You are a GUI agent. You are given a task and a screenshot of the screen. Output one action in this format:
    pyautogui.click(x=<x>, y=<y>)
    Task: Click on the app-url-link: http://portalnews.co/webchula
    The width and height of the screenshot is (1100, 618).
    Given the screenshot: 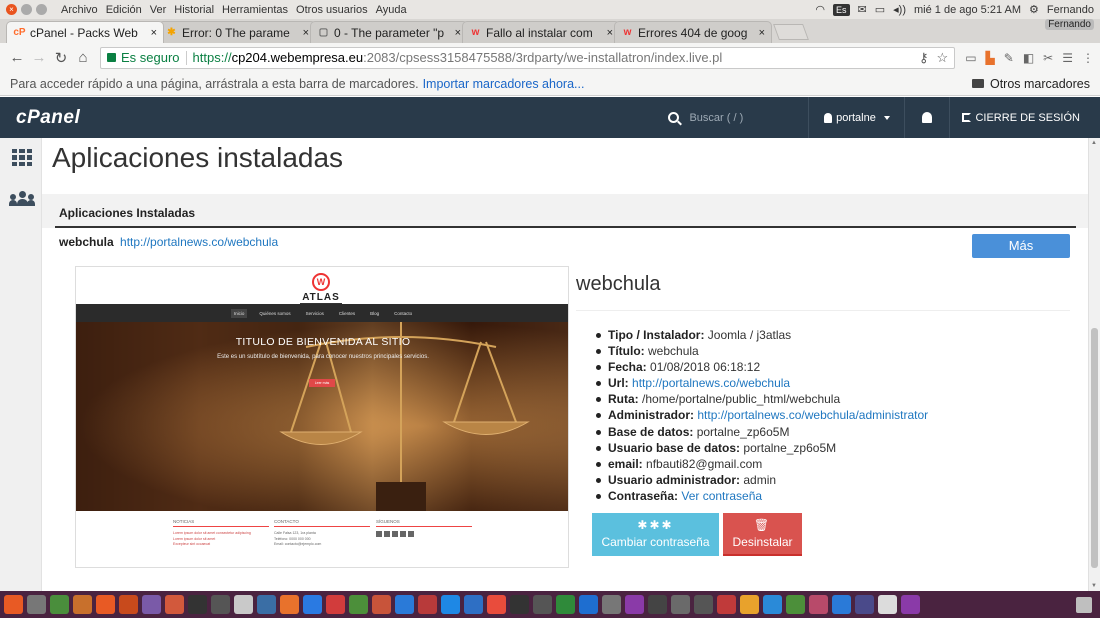 What is the action you would take?
    pyautogui.click(x=199, y=242)
    